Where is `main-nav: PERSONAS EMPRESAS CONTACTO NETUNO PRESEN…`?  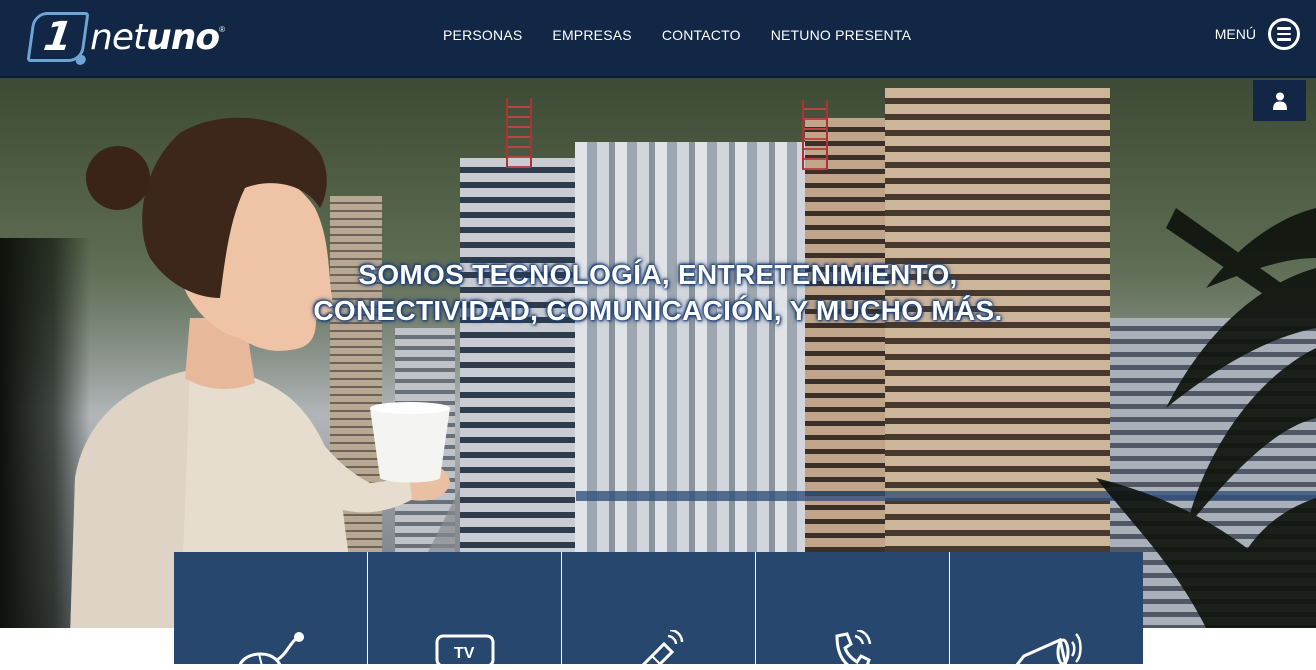
main-nav: PERSONAS EMPRESAS CONTACTO NETUNO PRESEN… is located at coordinates (677, 35).